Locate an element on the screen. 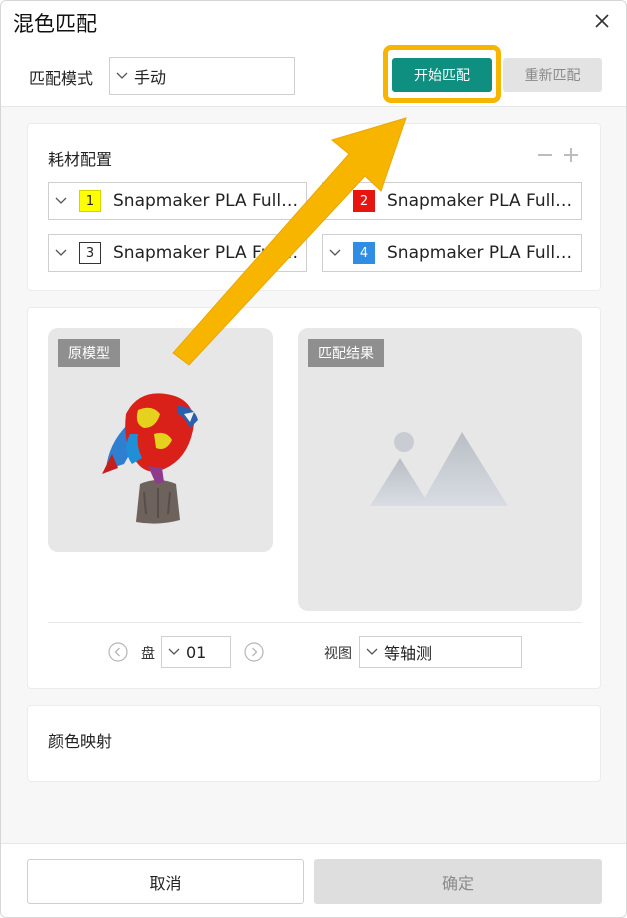 The width and height of the screenshot is (627, 918). color-mapping-card: 颜色映射 is located at coordinates (314, 743).